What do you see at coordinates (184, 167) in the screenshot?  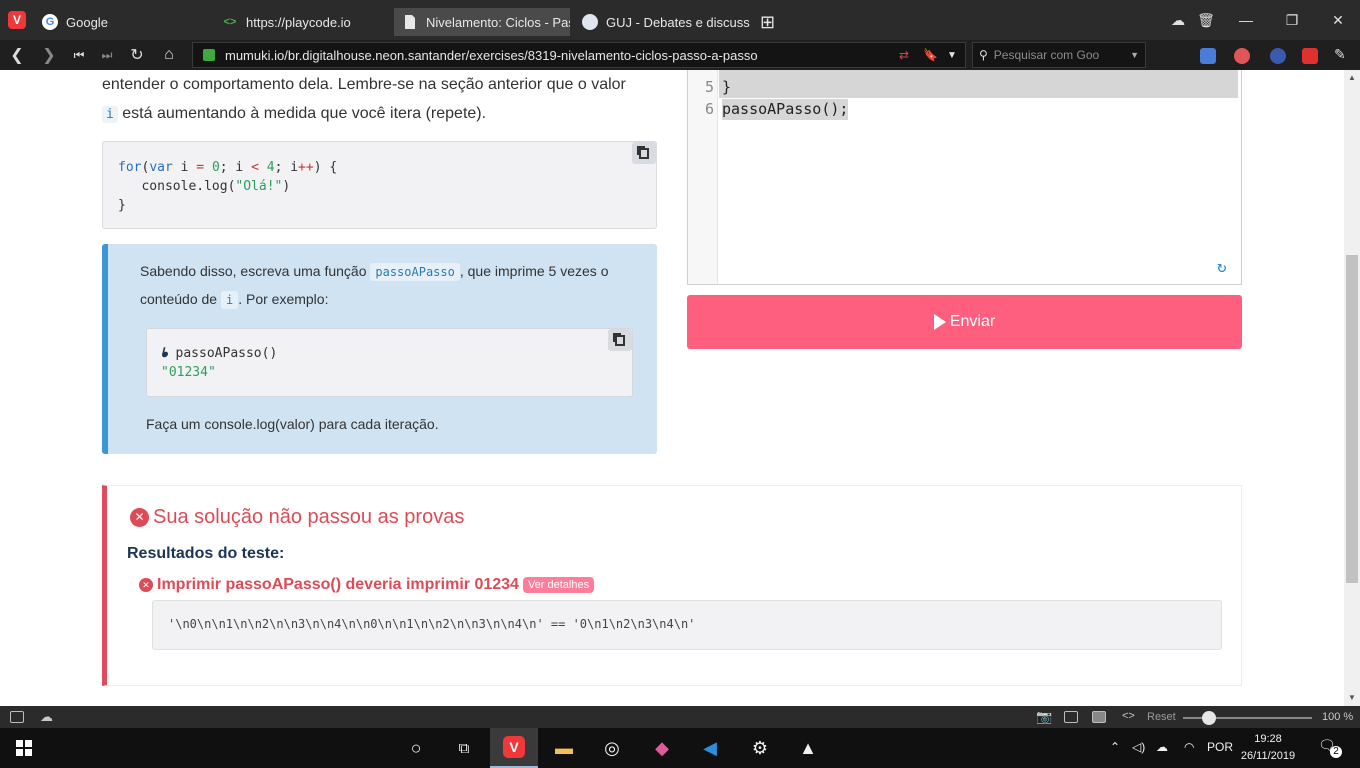 I see `code-token: i` at bounding box center [184, 167].